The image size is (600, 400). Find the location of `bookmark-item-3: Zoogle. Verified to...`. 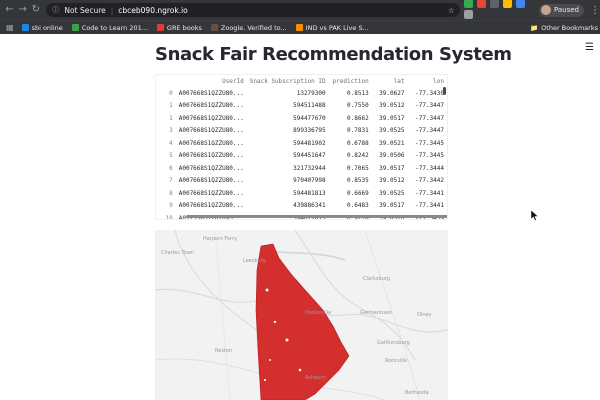

bookmark-item-3: Zoogle. Verified to... is located at coordinates (248, 28).